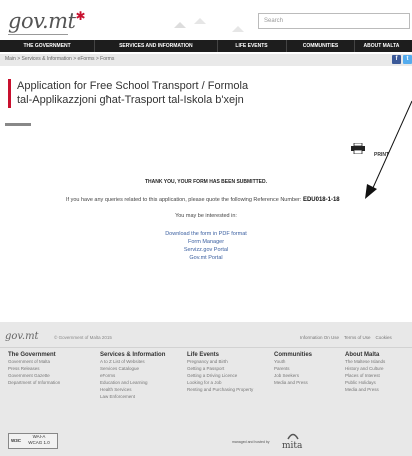  Describe the element at coordinates (142, 396) in the screenshot. I see `footer-col-item: Law Enforcement` at that location.